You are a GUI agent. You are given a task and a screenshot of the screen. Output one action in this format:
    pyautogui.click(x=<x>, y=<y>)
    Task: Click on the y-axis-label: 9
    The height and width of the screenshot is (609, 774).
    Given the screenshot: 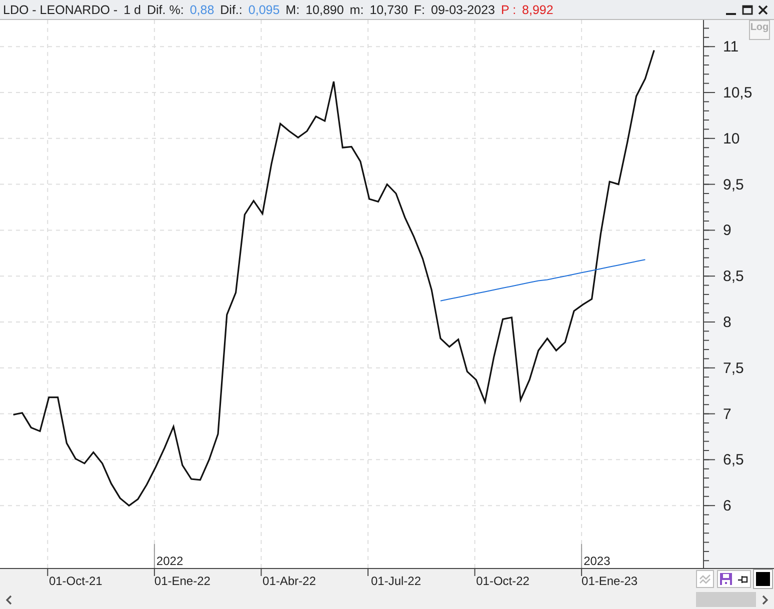 What is the action you would take?
    pyautogui.click(x=727, y=231)
    